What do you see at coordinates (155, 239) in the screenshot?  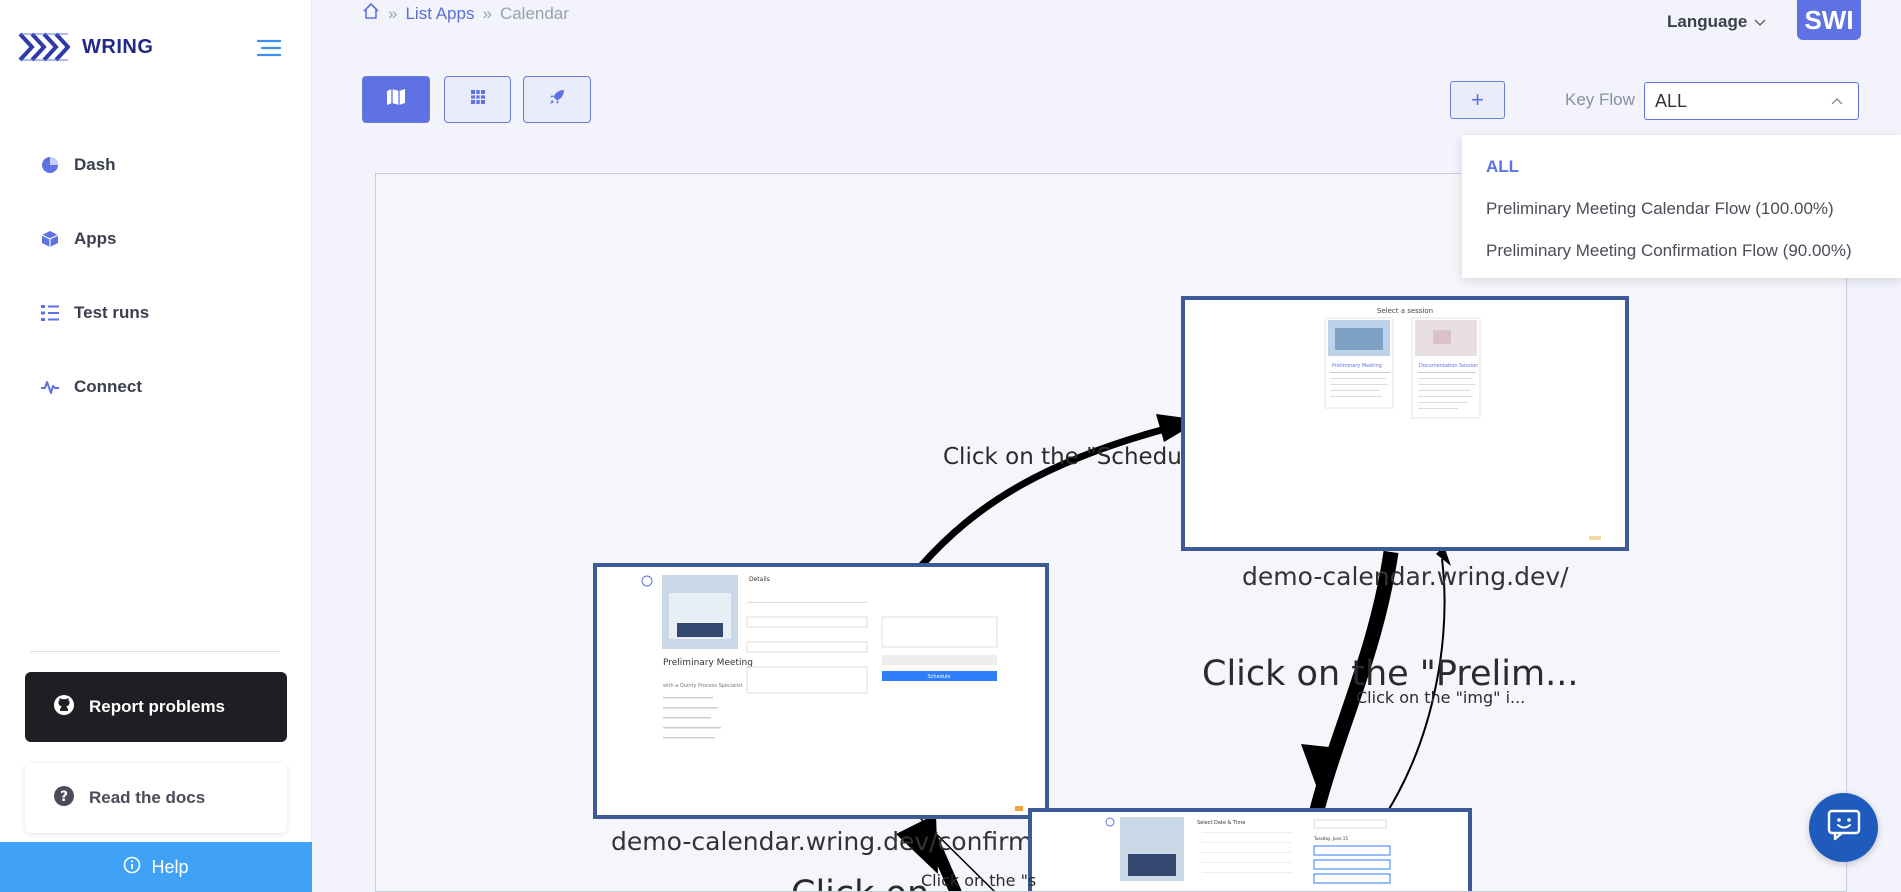 I see `sidebar-item-apps: Apps` at bounding box center [155, 239].